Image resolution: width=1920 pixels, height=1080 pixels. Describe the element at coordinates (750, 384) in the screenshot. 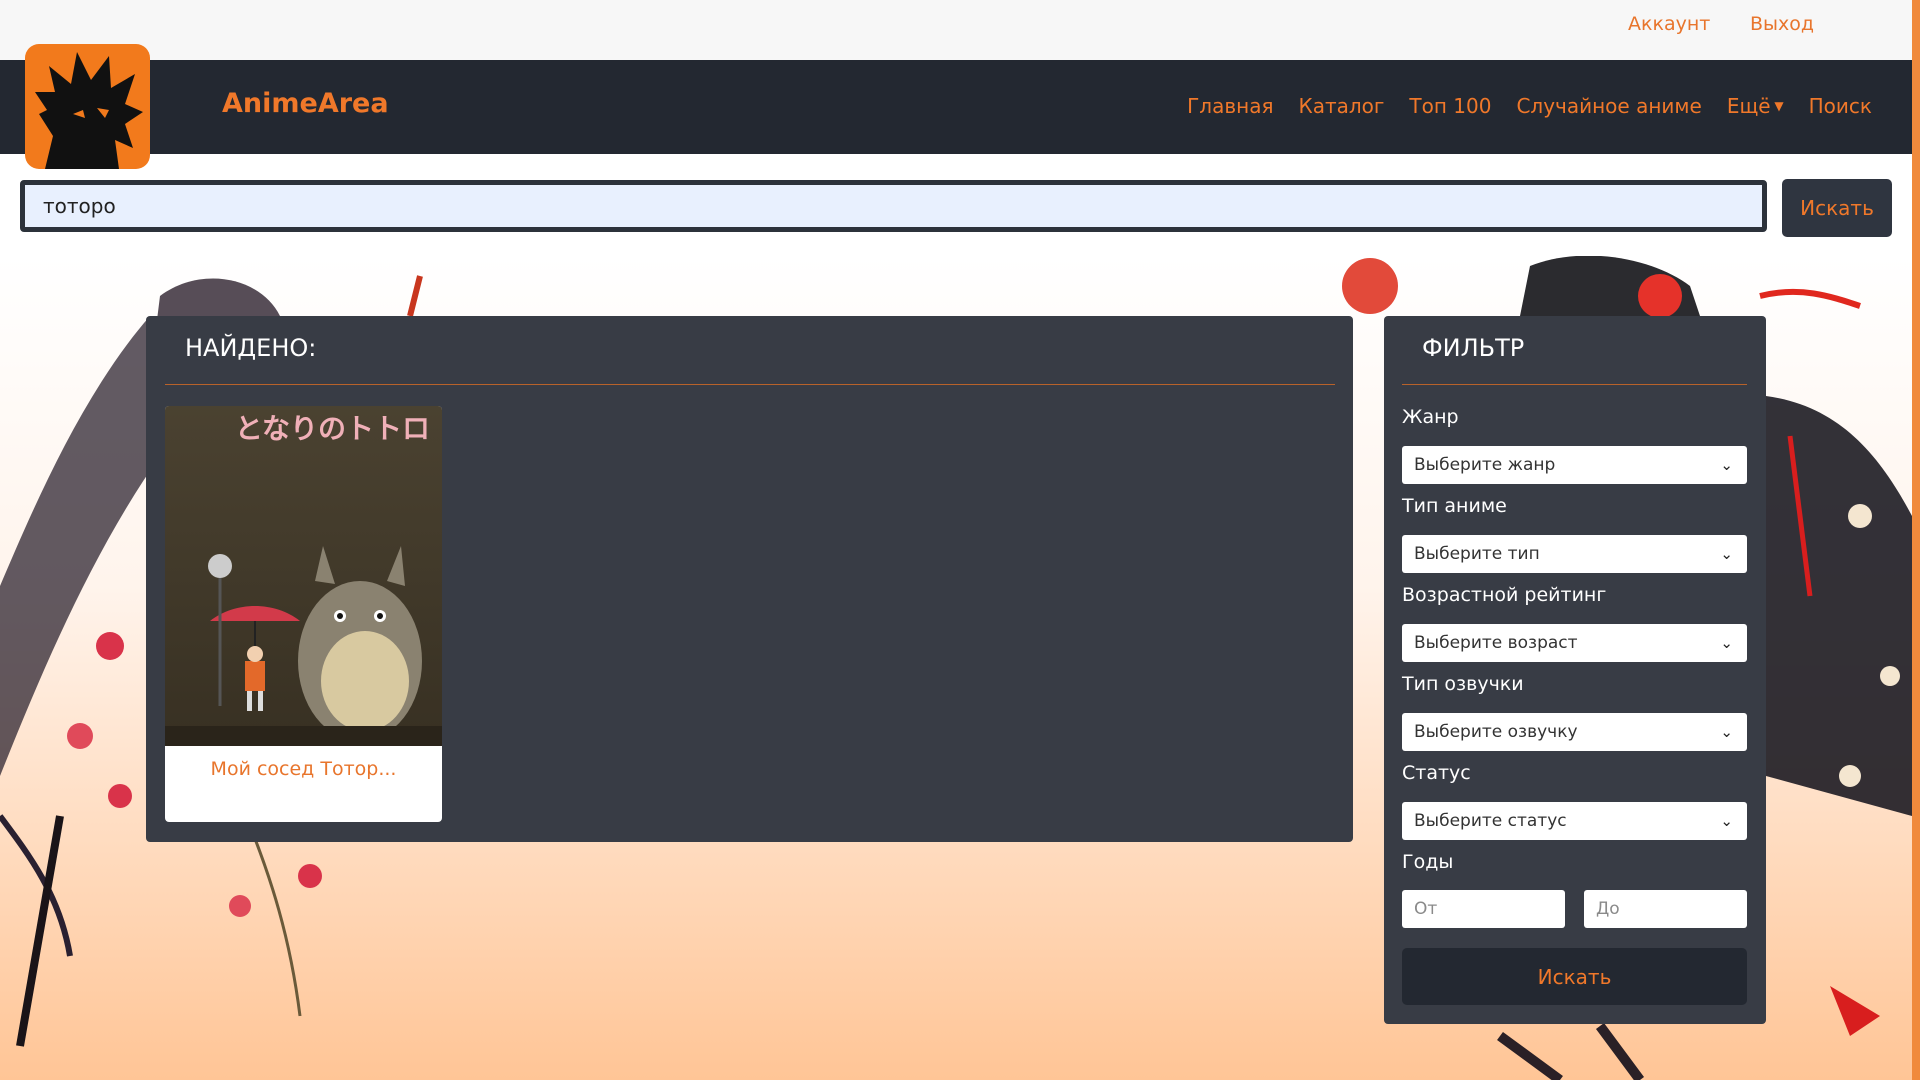

I see `results-divider` at that location.